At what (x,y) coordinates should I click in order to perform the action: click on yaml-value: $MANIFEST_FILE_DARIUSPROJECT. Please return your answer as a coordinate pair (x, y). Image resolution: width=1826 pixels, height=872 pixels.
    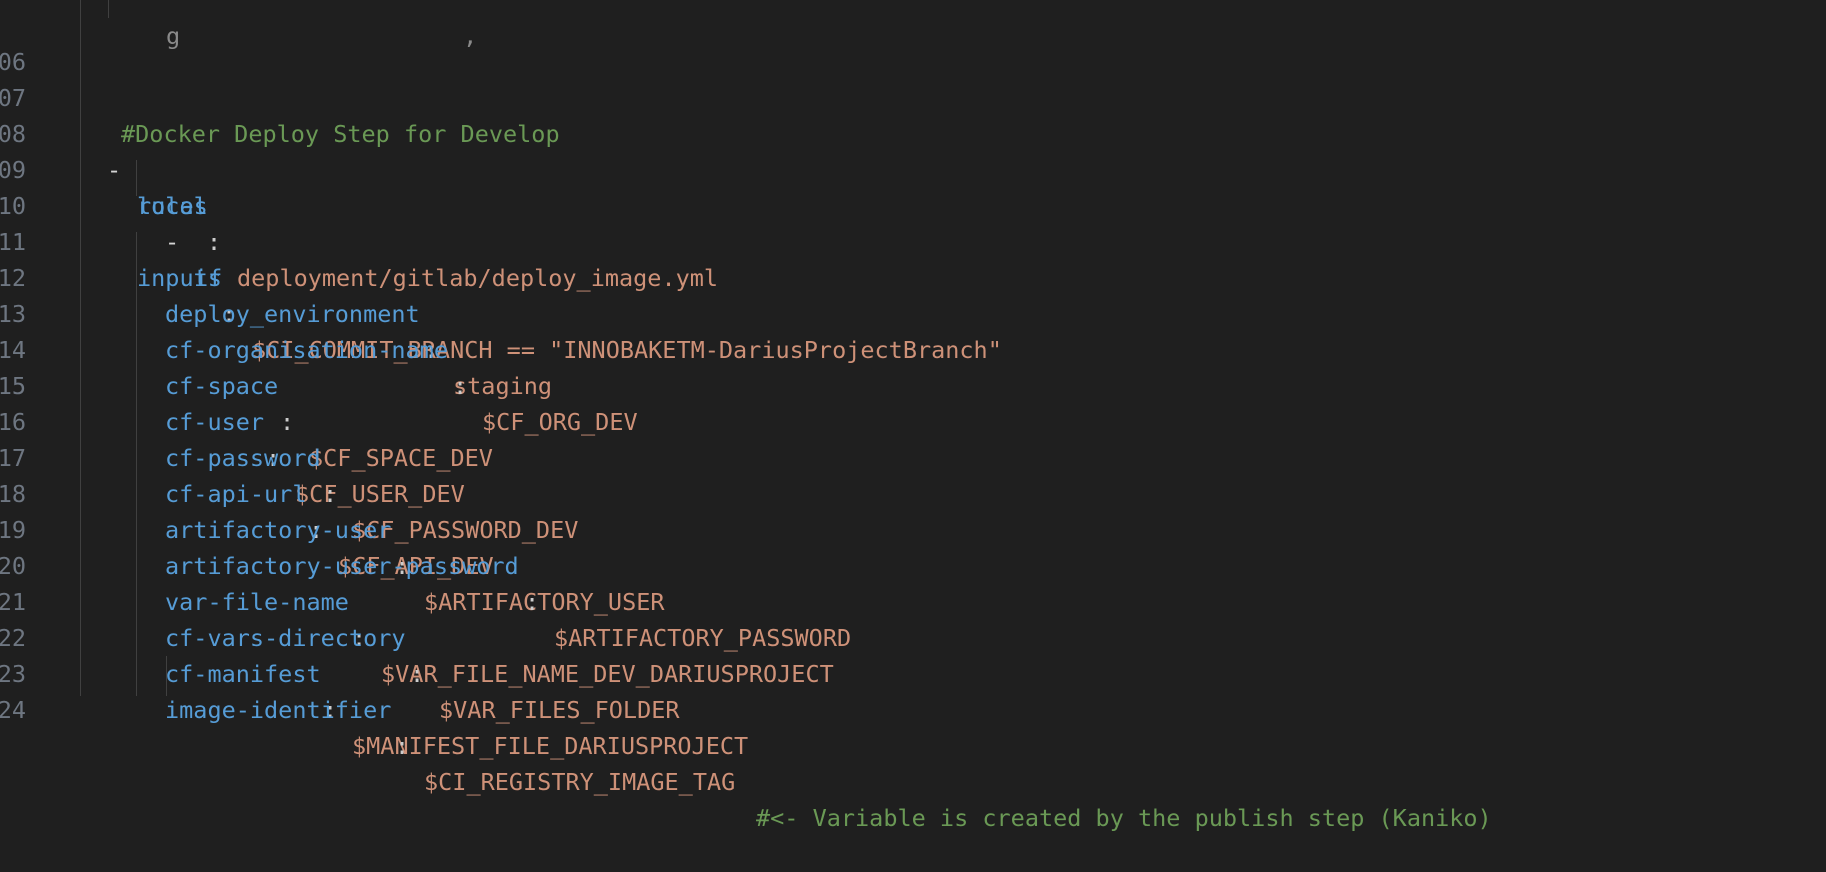
    Looking at the image, I should click on (550, 746).